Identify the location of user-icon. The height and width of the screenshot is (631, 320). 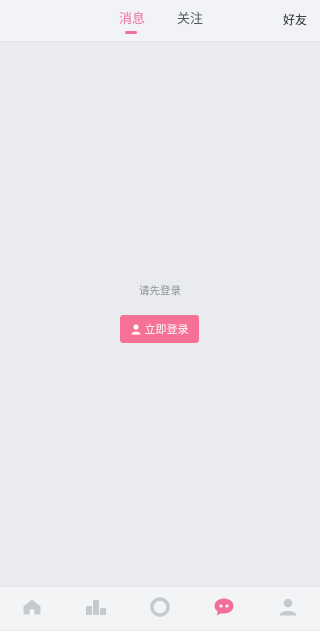
(136, 329).